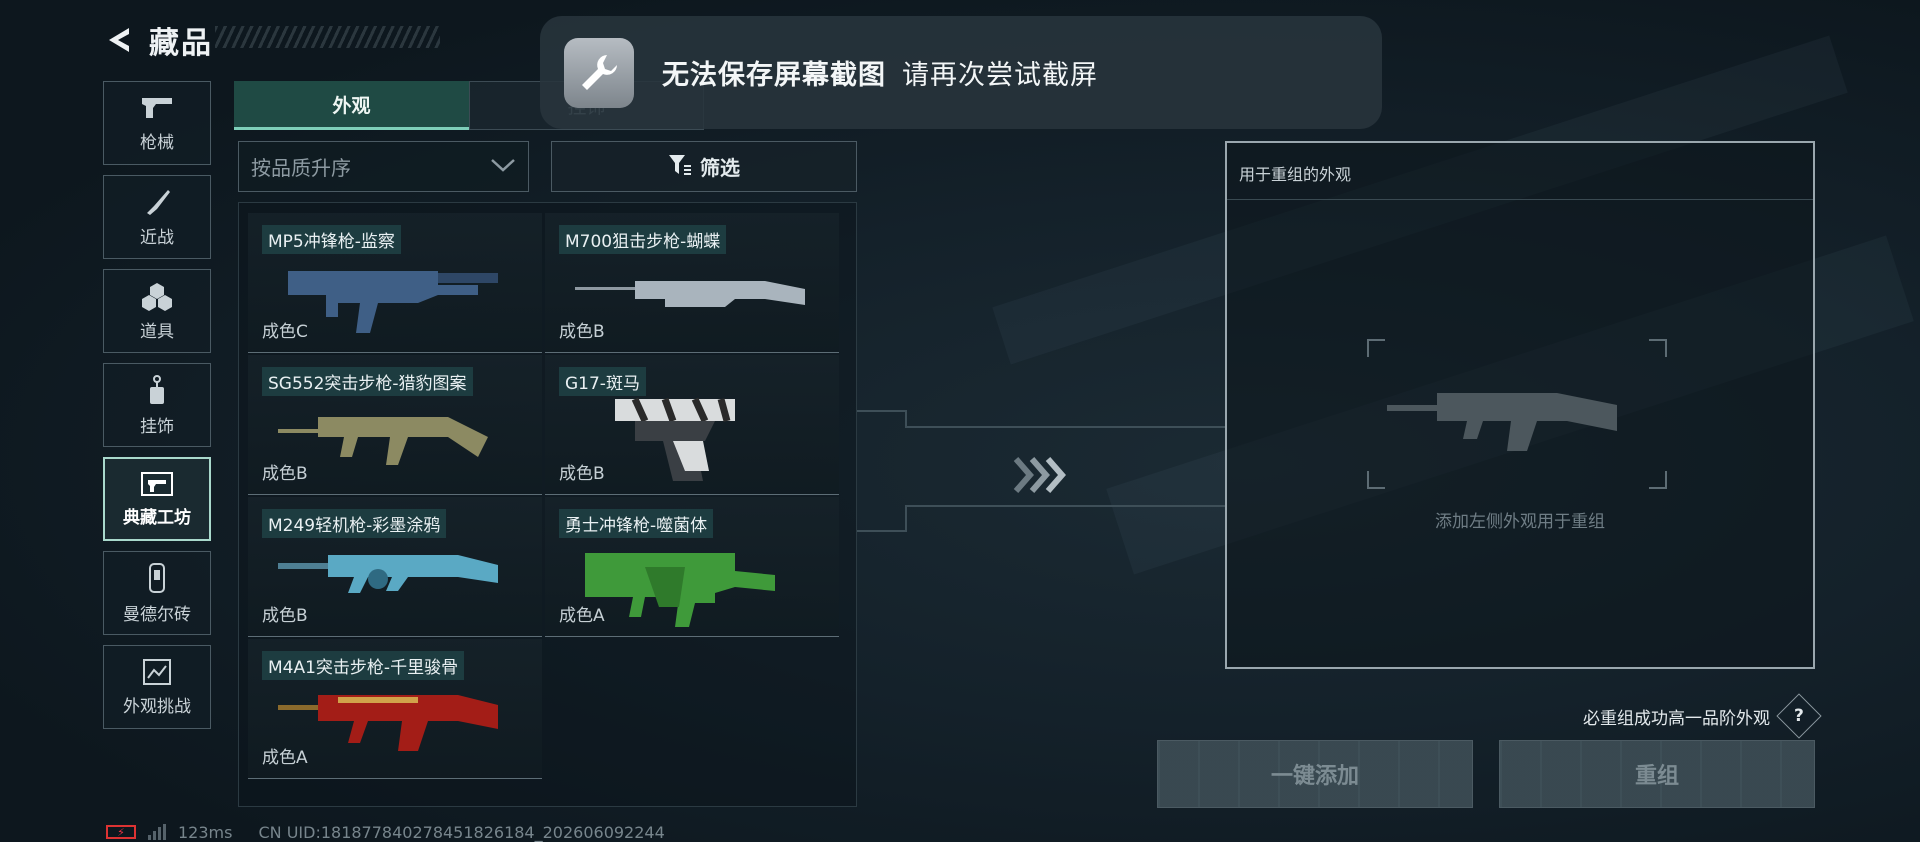 The image size is (1920, 842). I want to click on skin-card: SG552突击步枪-猎豹图案 成色B, so click(395, 425).